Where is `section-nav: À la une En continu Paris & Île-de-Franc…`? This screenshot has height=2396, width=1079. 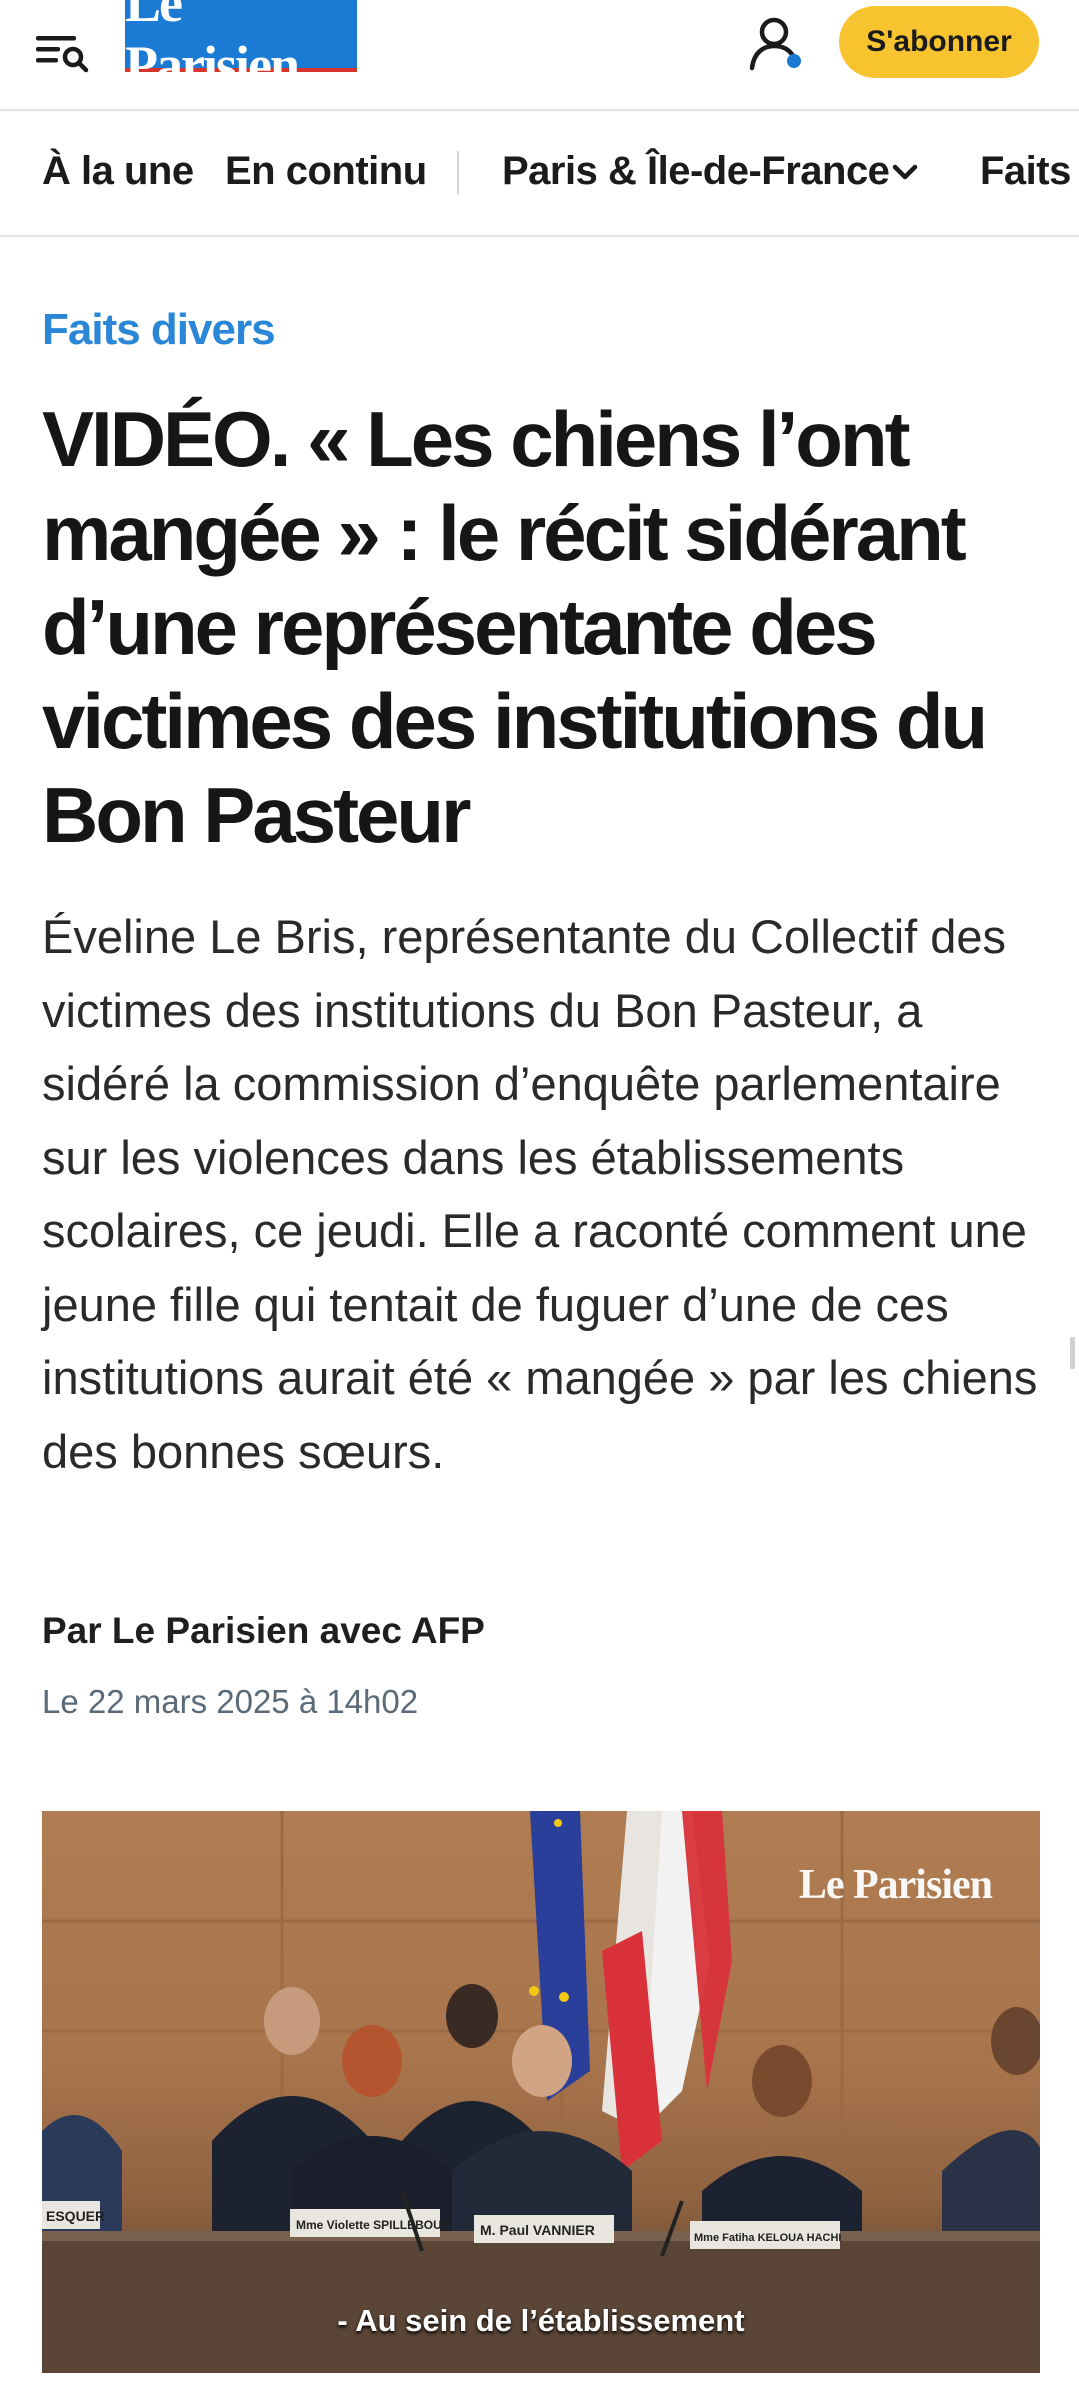 section-nav: À la une En continu Paris & Île-de-Franc… is located at coordinates (539, 174).